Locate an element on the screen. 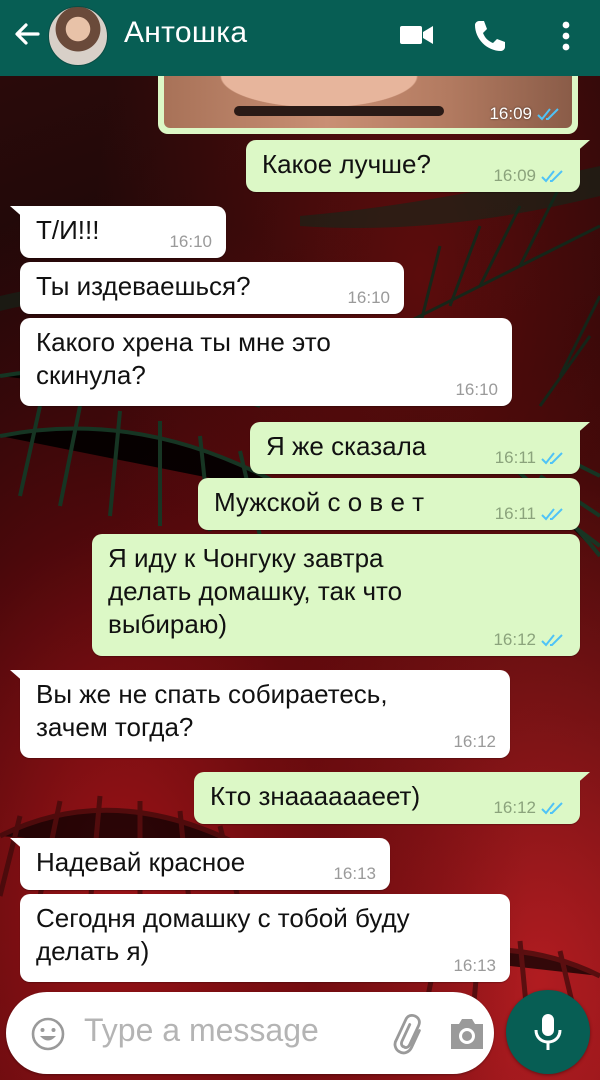 The width and height of the screenshot is (600, 1080). message-input: Type a message is located at coordinates (201, 1030).